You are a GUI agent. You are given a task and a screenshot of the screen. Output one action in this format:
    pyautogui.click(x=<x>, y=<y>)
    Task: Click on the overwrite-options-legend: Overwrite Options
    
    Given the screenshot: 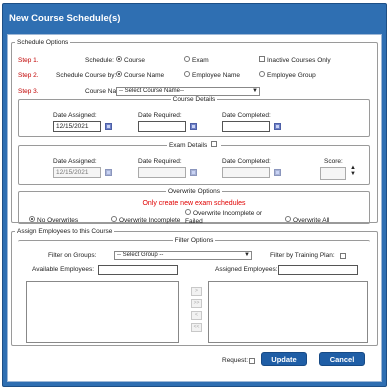 What is the action you would take?
    pyautogui.click(x=194, y=191)
    